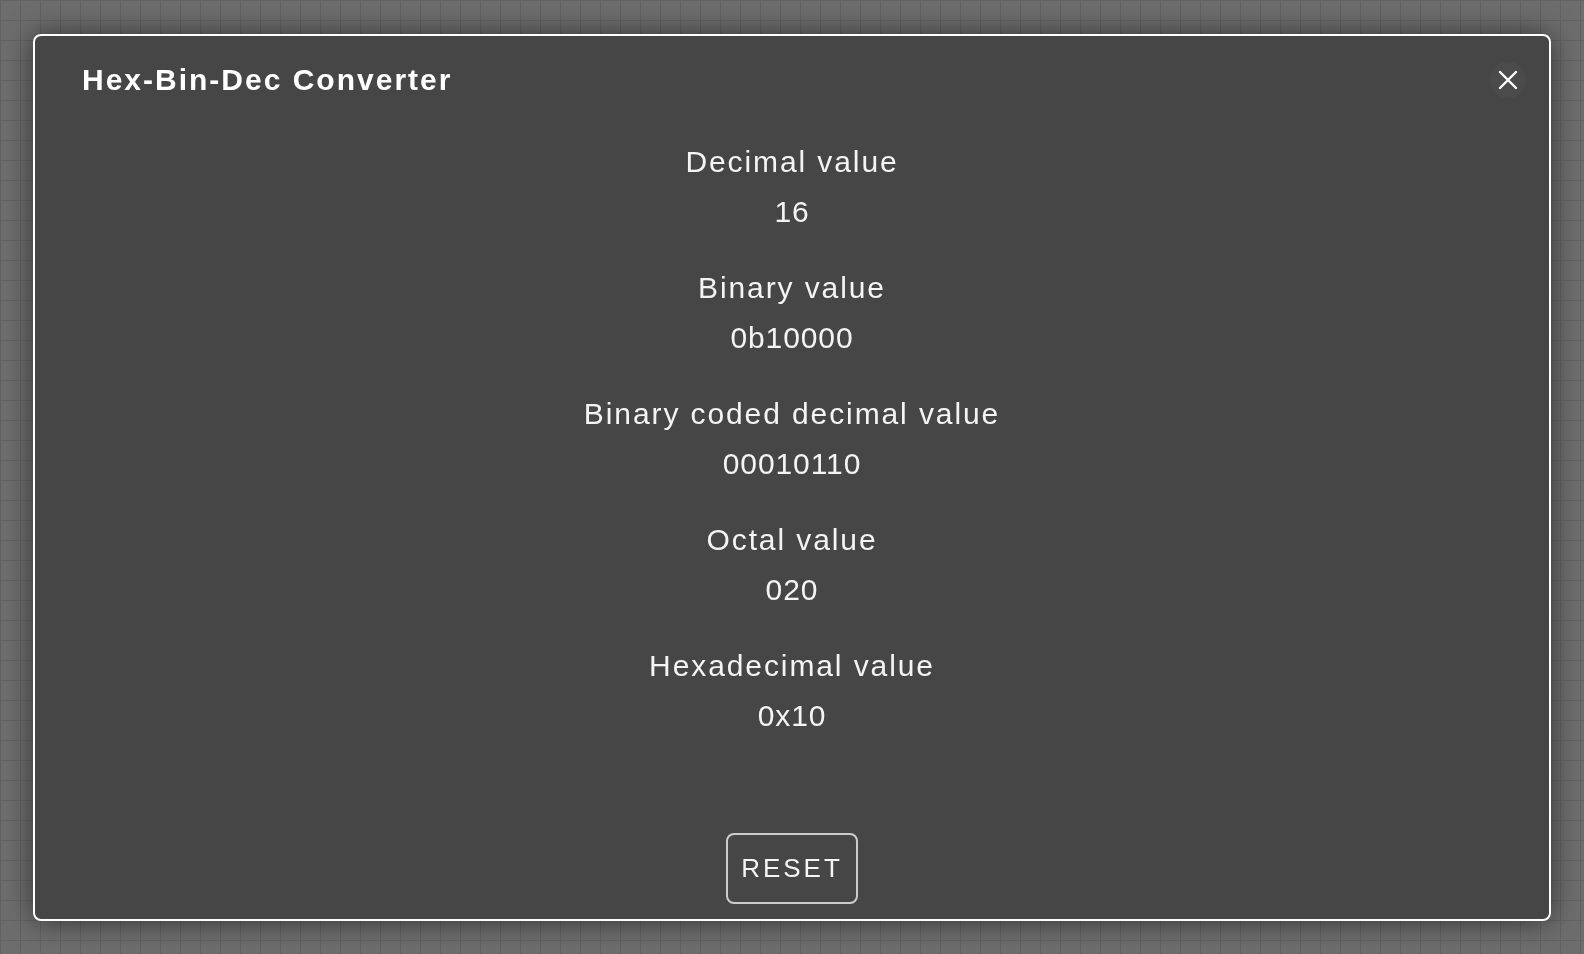  What do you see at coordinates (792, 868) in the screenshot?
I see `reset-button: RESET` at bounding box center [792, 868].